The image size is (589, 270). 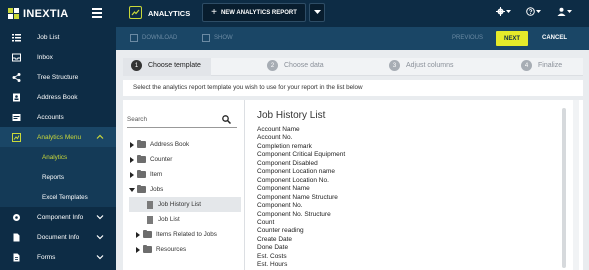 I want to click on sidebar-item-tree-structure: Tree Structure, so click(x=58, y=77).